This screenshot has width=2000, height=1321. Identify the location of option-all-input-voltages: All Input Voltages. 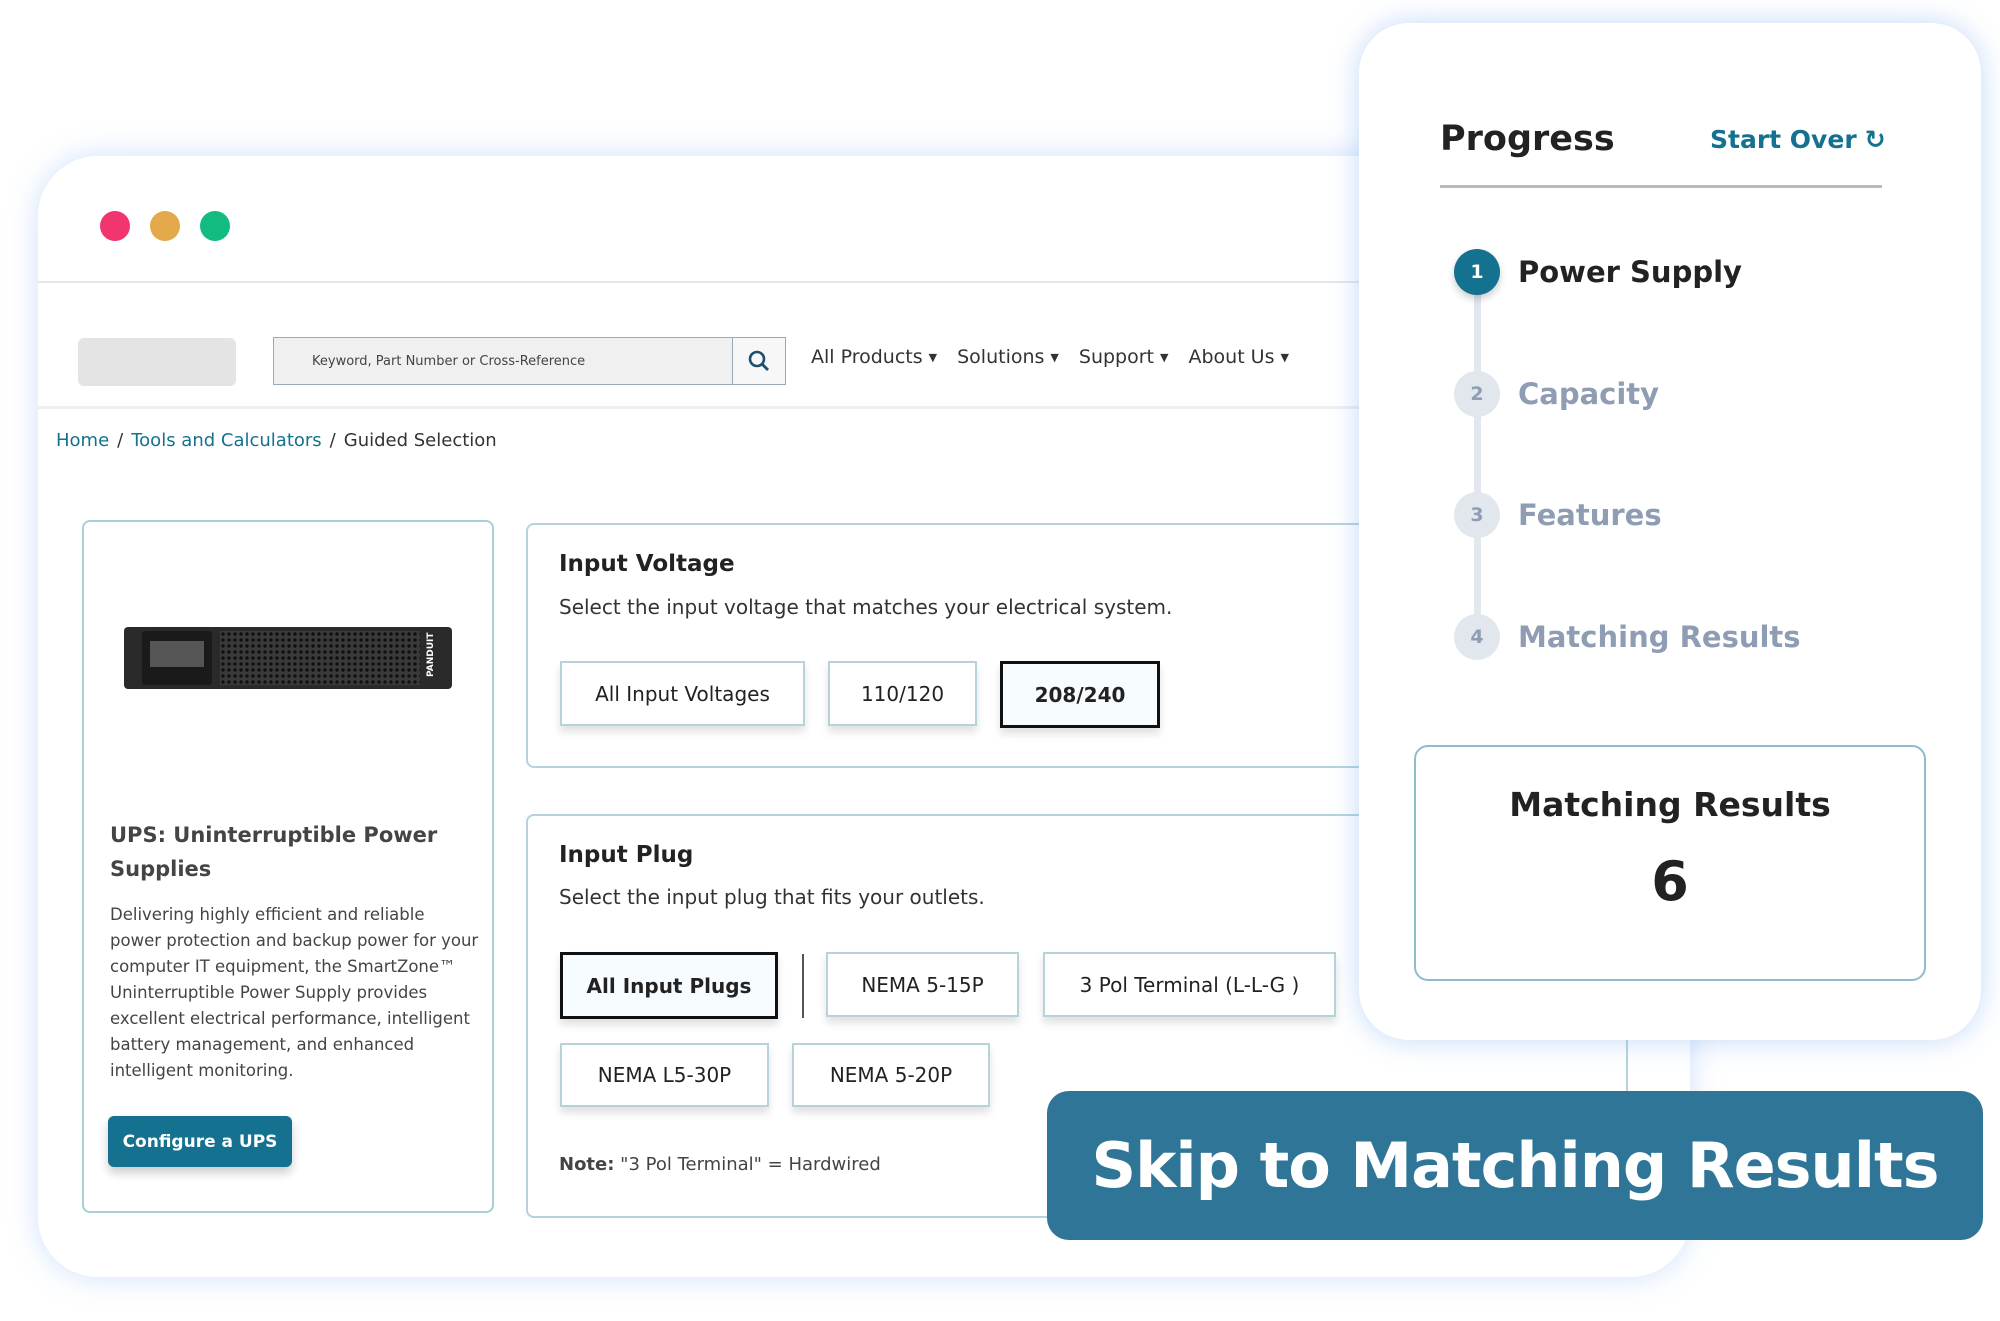
(682, 693).